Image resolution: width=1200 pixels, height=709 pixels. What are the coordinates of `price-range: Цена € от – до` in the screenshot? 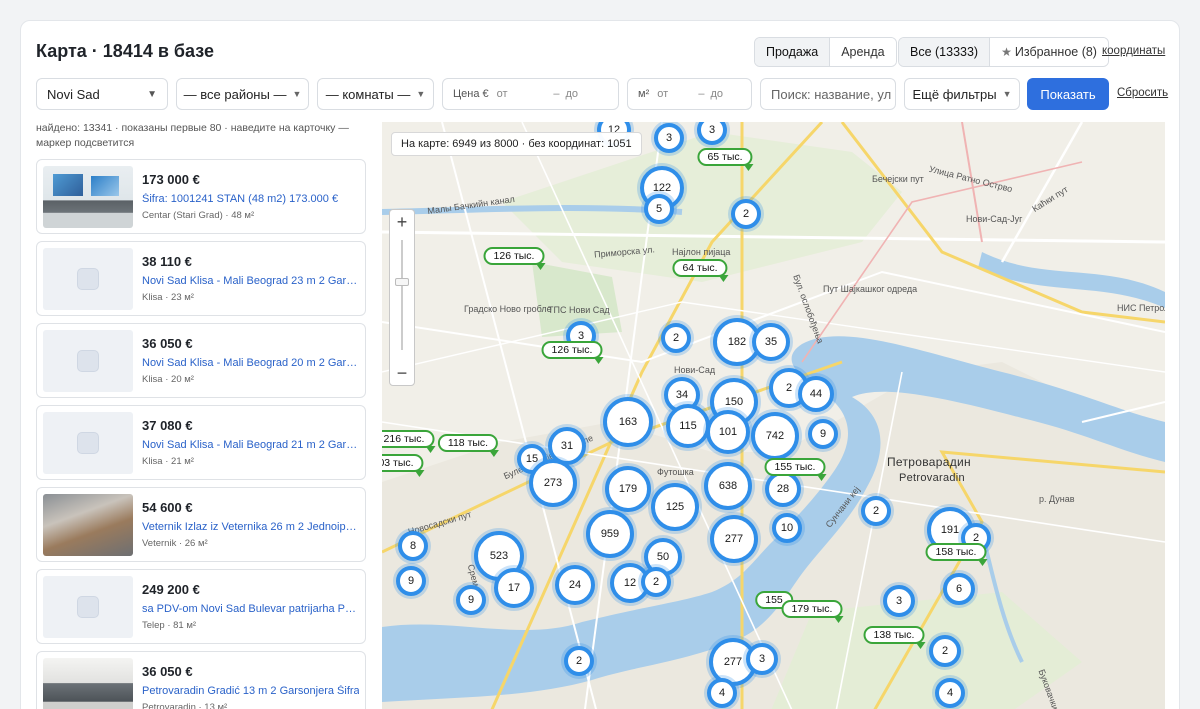 It's located at (530, 94).